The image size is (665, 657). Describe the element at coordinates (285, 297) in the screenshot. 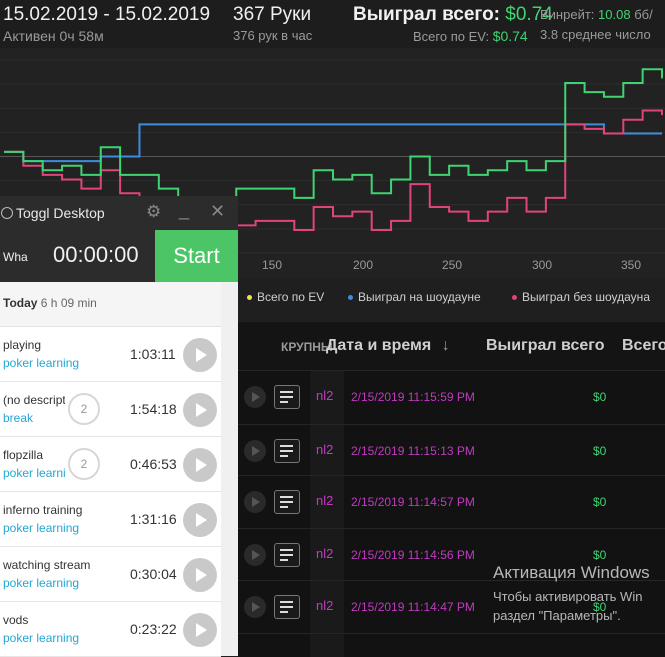

I see `legend-ev: Всего по EV` at that location.